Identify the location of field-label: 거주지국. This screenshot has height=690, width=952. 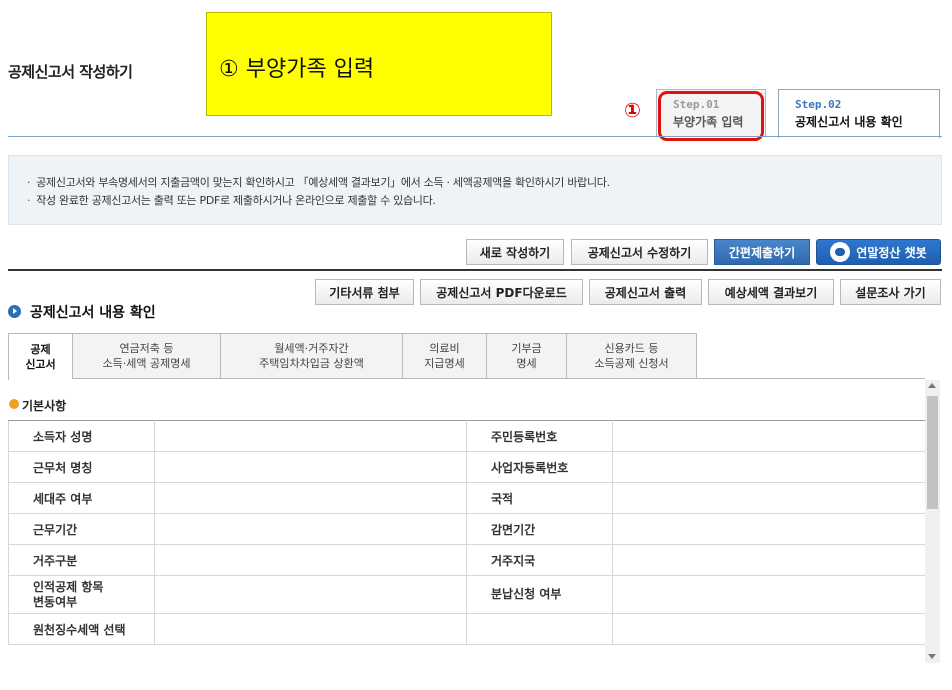
(539, 560).